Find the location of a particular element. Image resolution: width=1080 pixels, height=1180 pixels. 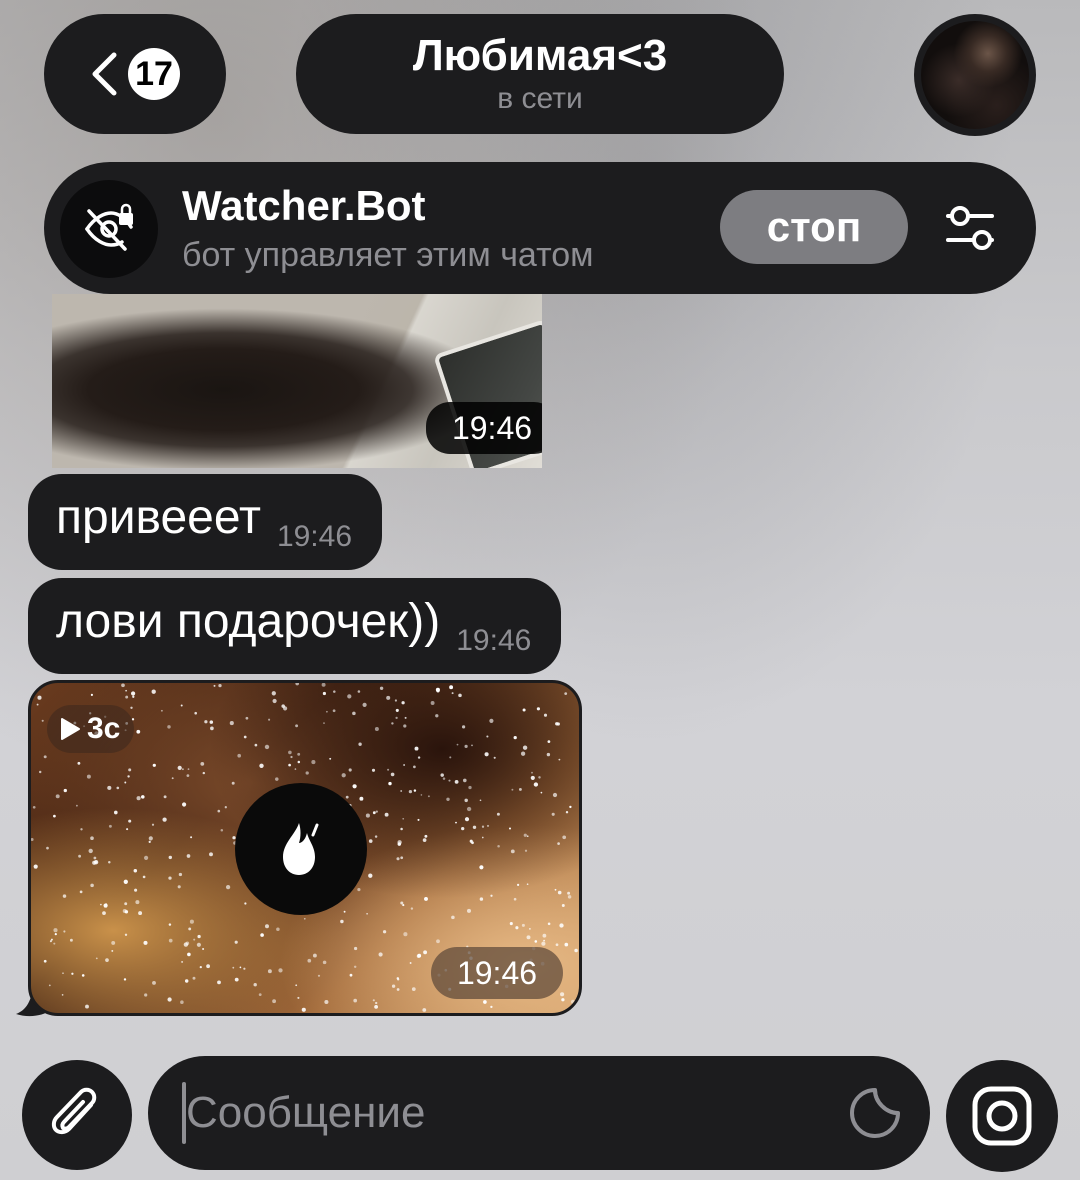

chat-title: Любимая<3 is located at coordinates (540, 55).